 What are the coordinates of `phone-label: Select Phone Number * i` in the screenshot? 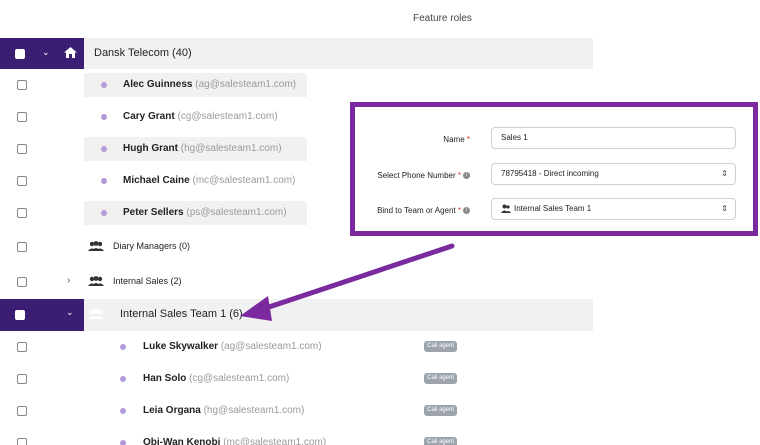 It's located at (423, 175).